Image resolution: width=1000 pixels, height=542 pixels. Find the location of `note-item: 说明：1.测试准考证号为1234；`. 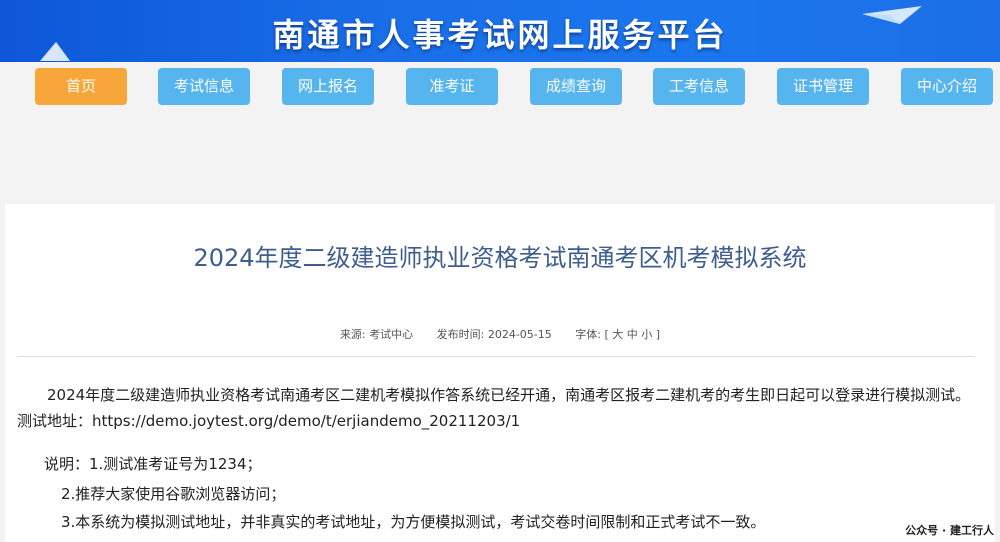

note-item: 说明：1.测试准考证号为1234； is located at coordinates (153, 464).